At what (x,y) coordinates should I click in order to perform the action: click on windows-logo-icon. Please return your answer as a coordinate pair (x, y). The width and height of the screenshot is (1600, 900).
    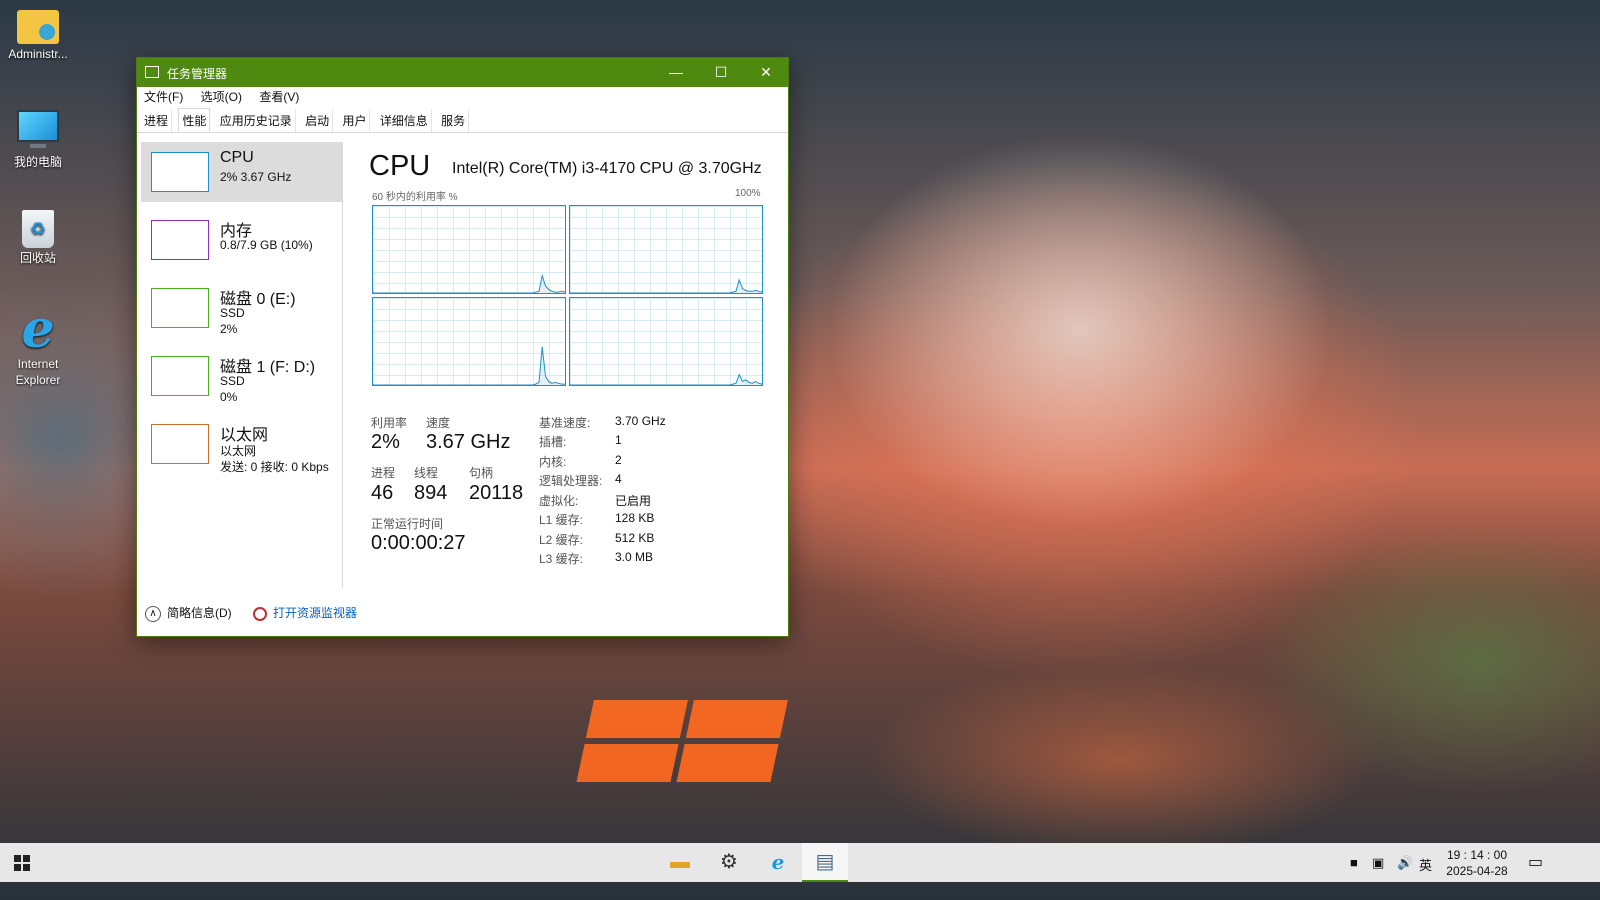
    Looking at the image, I should click on (17, 858).